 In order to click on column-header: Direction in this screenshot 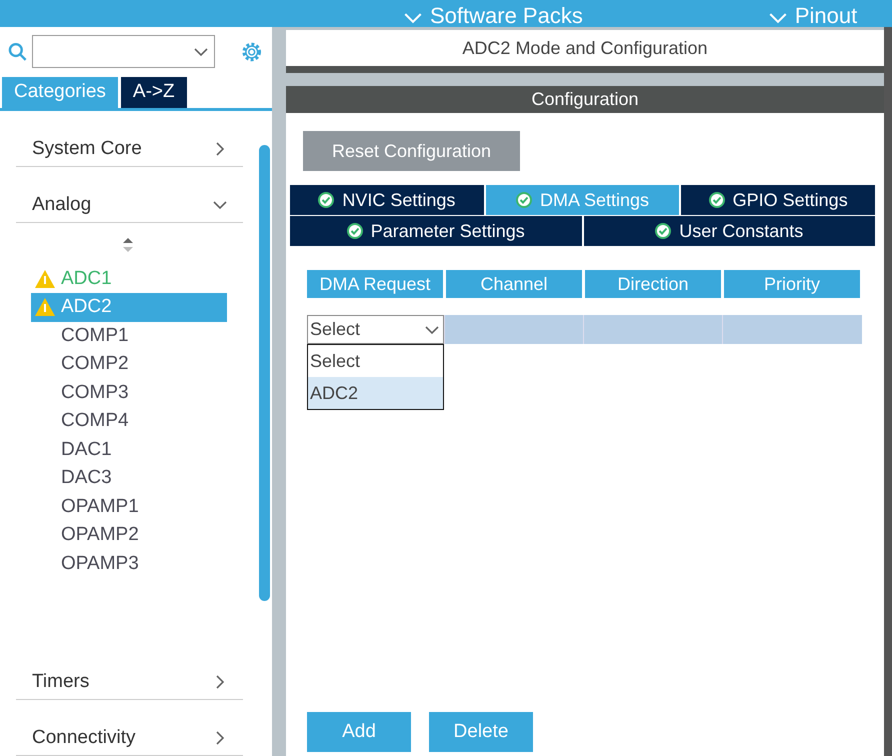, I will do `click(653, 284)`.